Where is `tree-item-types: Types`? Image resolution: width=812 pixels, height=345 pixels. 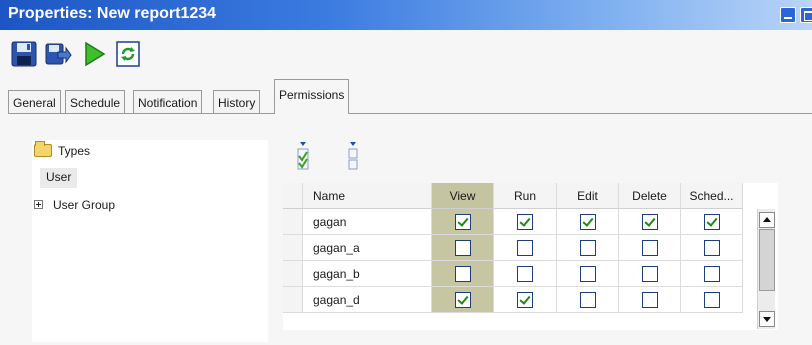
tree-item-types: Types is located at coordinates (62, 151).